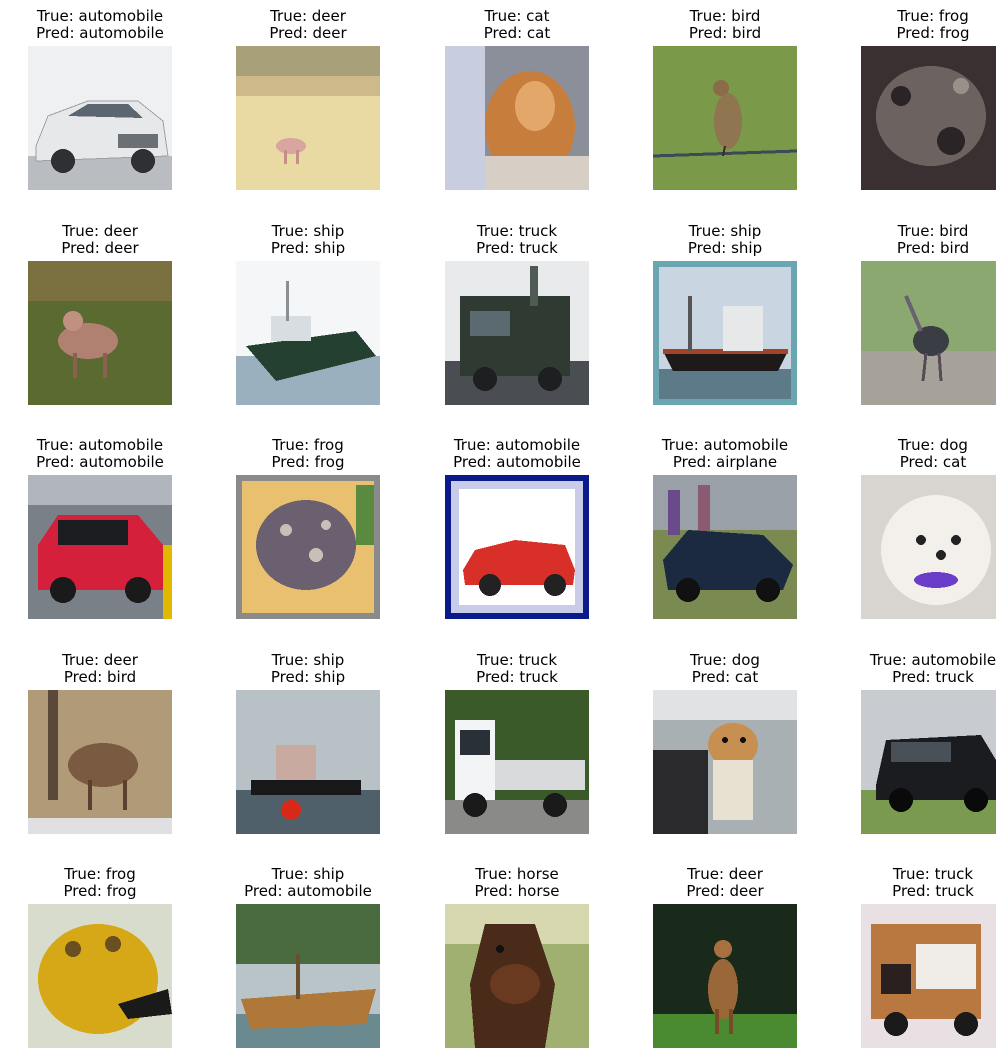 The width and height of the screenshot is (996, 1058). I want to click on prediction-cell: True: deer Pred: bird, so click(100, 744).